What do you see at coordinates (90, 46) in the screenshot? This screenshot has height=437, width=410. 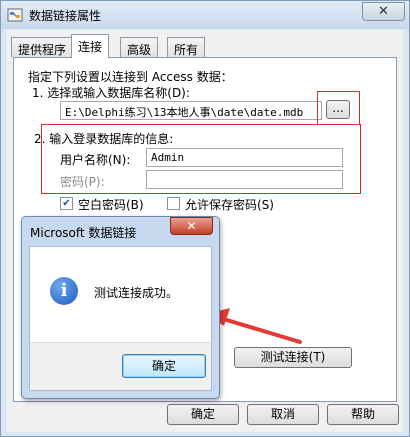 I see `tab-connection: 连接` at bounding box center [90, 46].